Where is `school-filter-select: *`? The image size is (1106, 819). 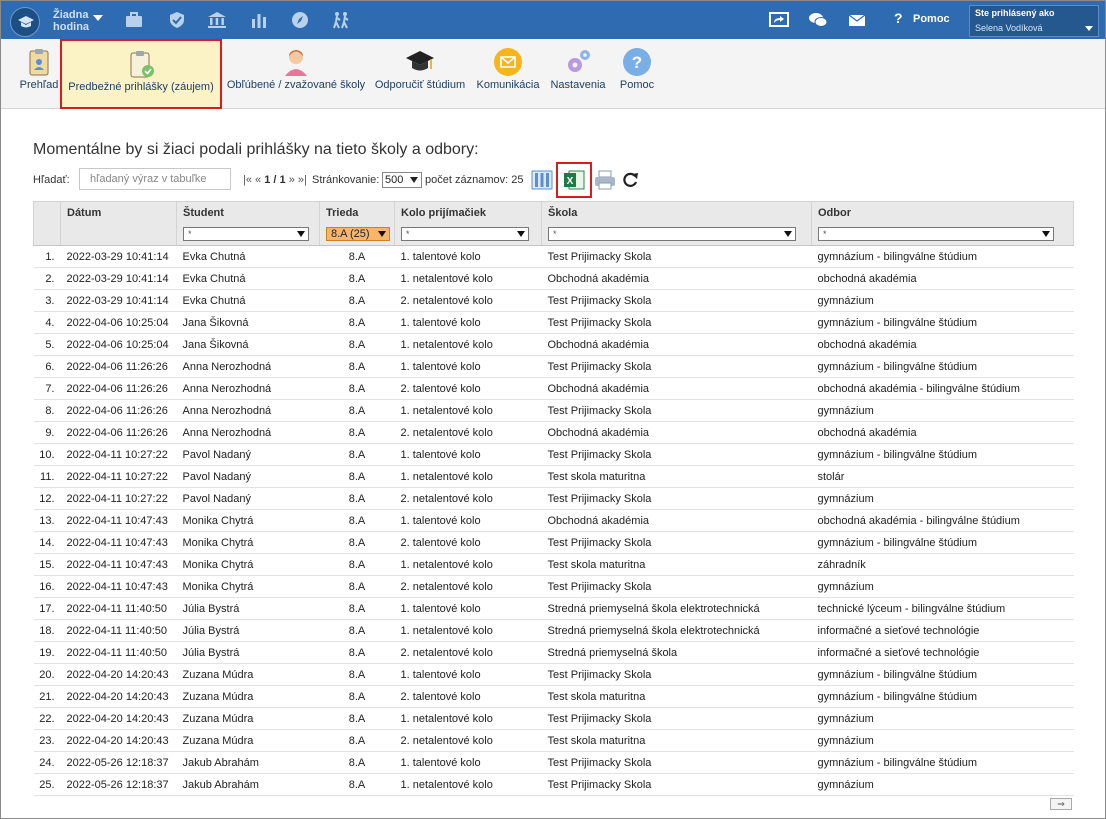 school-filter-select: * is located at coordinates (672, 234).